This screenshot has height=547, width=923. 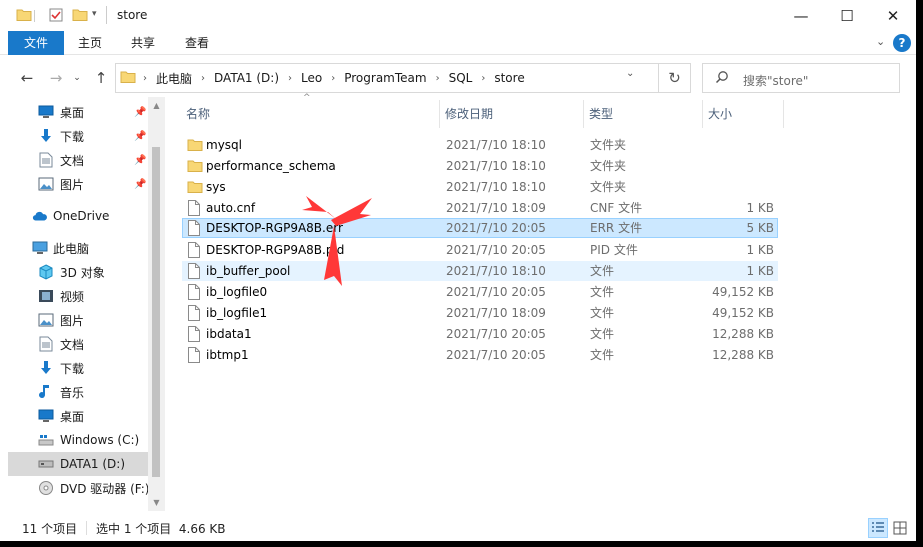 What do you see at coordinates (385, 78) in the screenshot?
I see `breadcrumb-programteam: ProgramTeam` at bounding box center [385, 78].